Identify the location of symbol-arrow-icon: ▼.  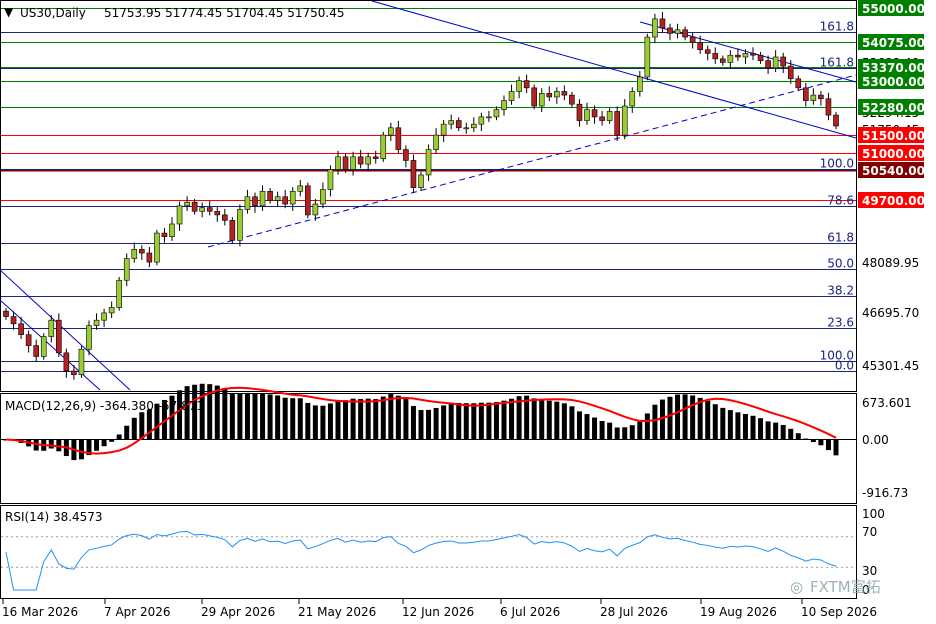
(9, 12).